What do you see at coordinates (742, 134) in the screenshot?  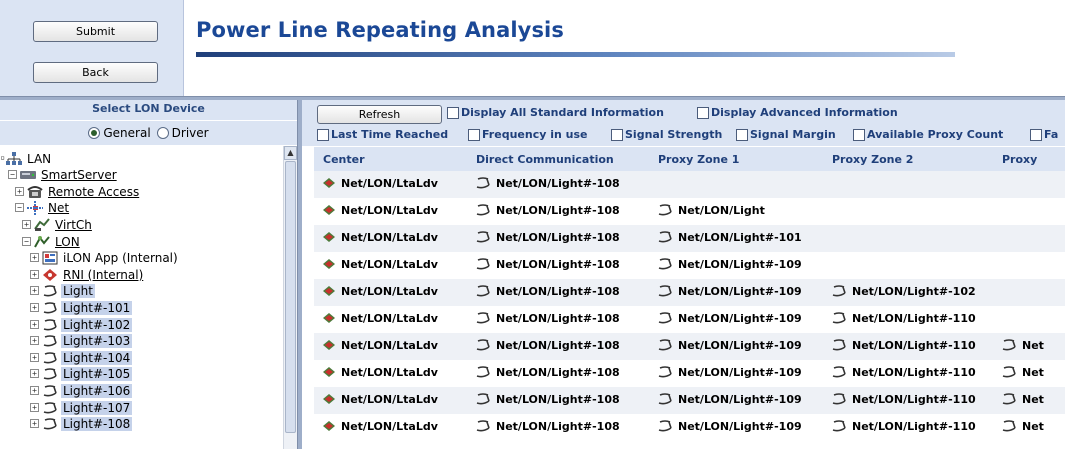 I see `checkbox-signal-margin` at bounding box center [742, 134].